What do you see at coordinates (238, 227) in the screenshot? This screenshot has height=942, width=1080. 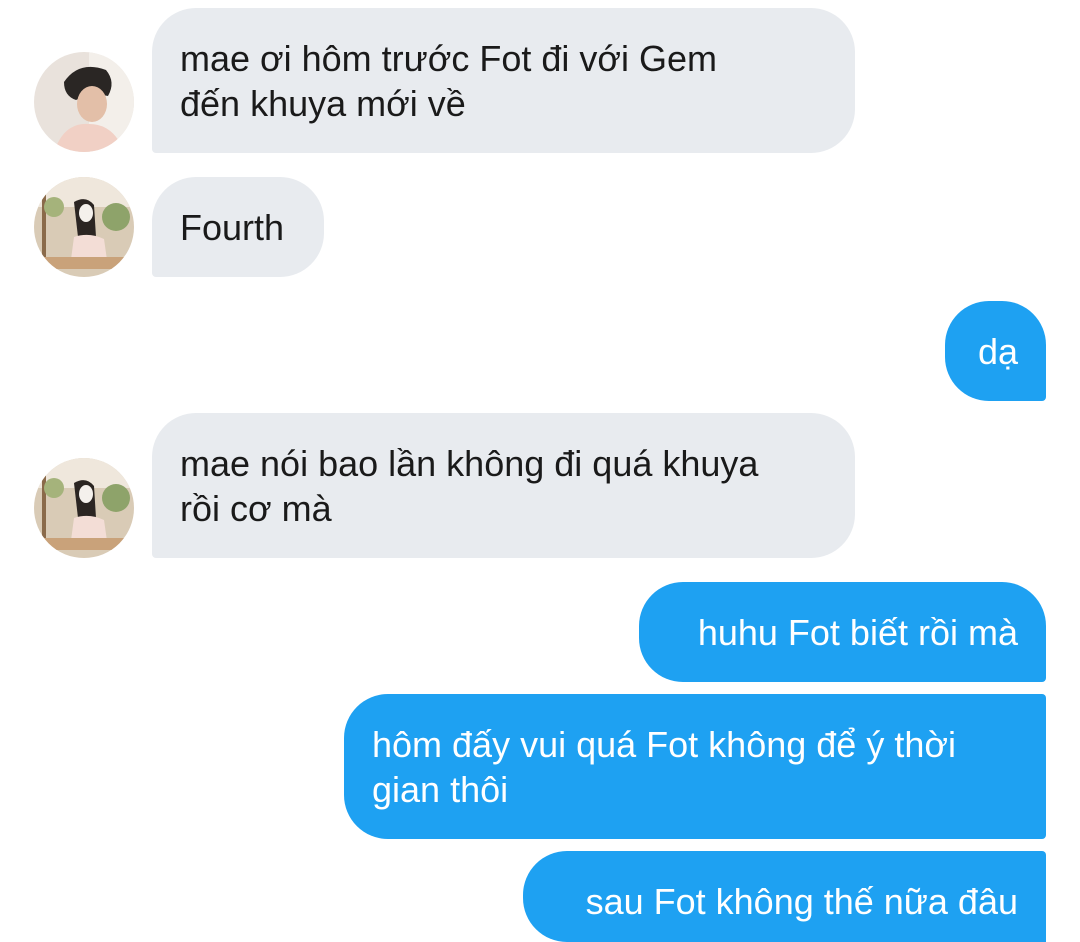 I see `message-bubble-incoming: Fourth` at bounding box center [238, 227].